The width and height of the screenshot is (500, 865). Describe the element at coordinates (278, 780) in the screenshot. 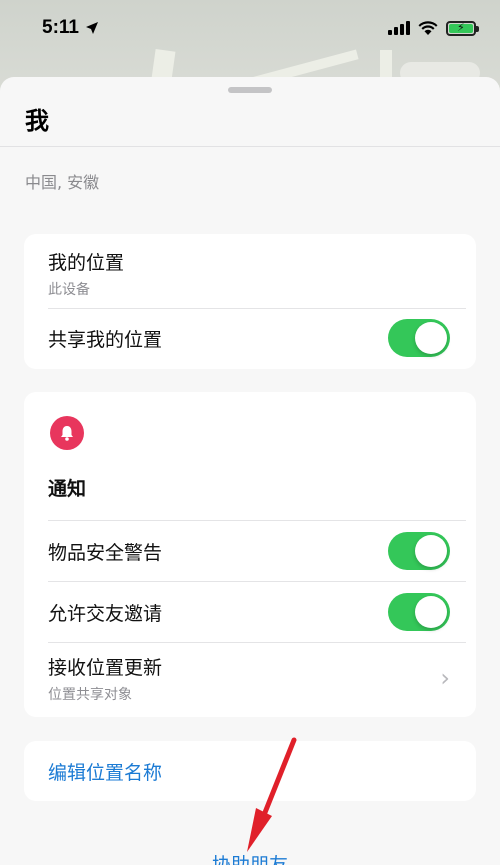

I see `annotation-arrow-shaft` at that location.